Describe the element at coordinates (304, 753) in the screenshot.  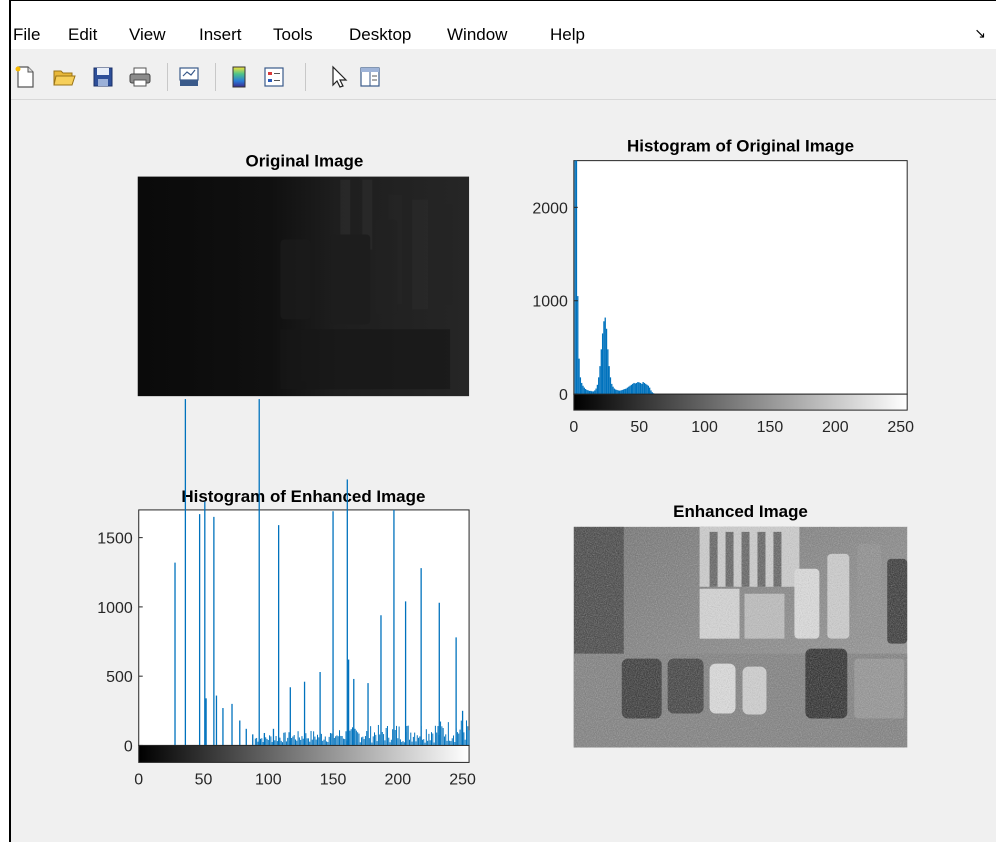
I see `histogram-enhanced-colorbar` at that location.